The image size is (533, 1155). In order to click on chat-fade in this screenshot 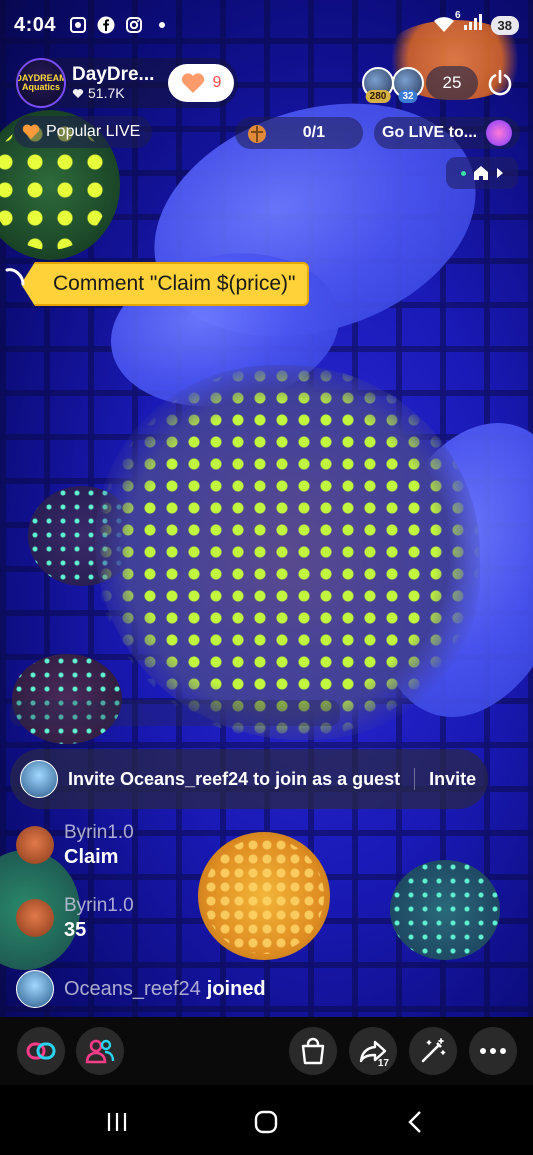, I will do `click(175, 713)`.